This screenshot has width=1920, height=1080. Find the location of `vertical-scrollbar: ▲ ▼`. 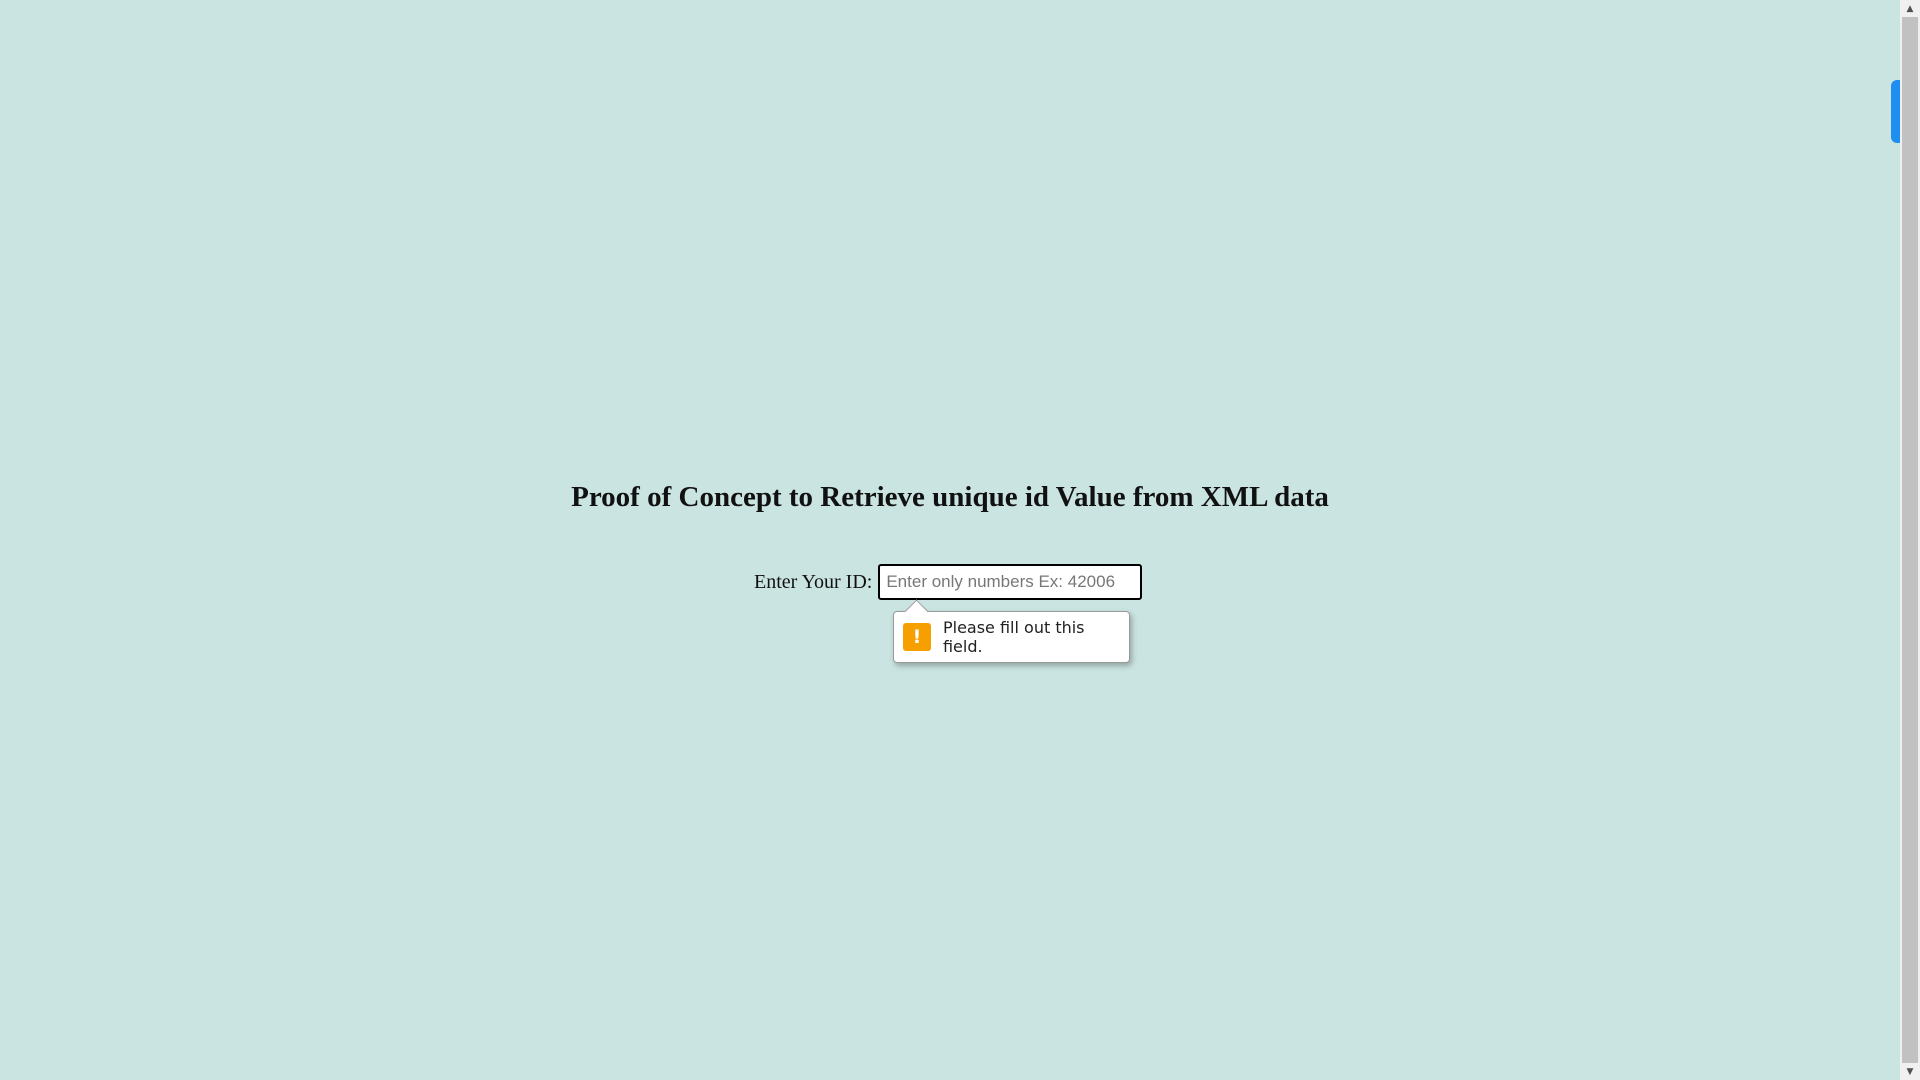

vertical-scrollbar: ▲ ▼ is located at coordinates (1910, 540).